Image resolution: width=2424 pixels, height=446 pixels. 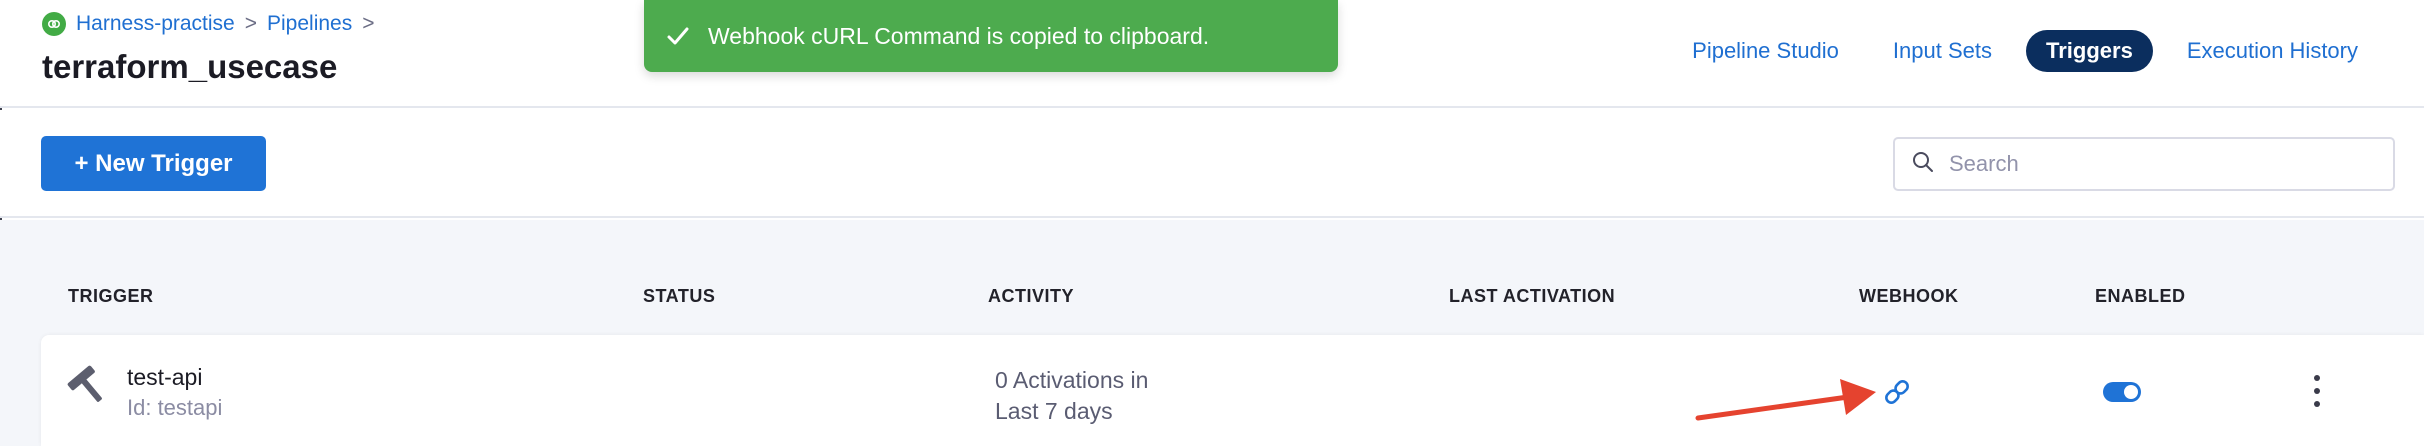 What do you see at coordinates (2131, 392) in the screenshot?
I see `toggle-knob` at bounding box center [2131, 392].